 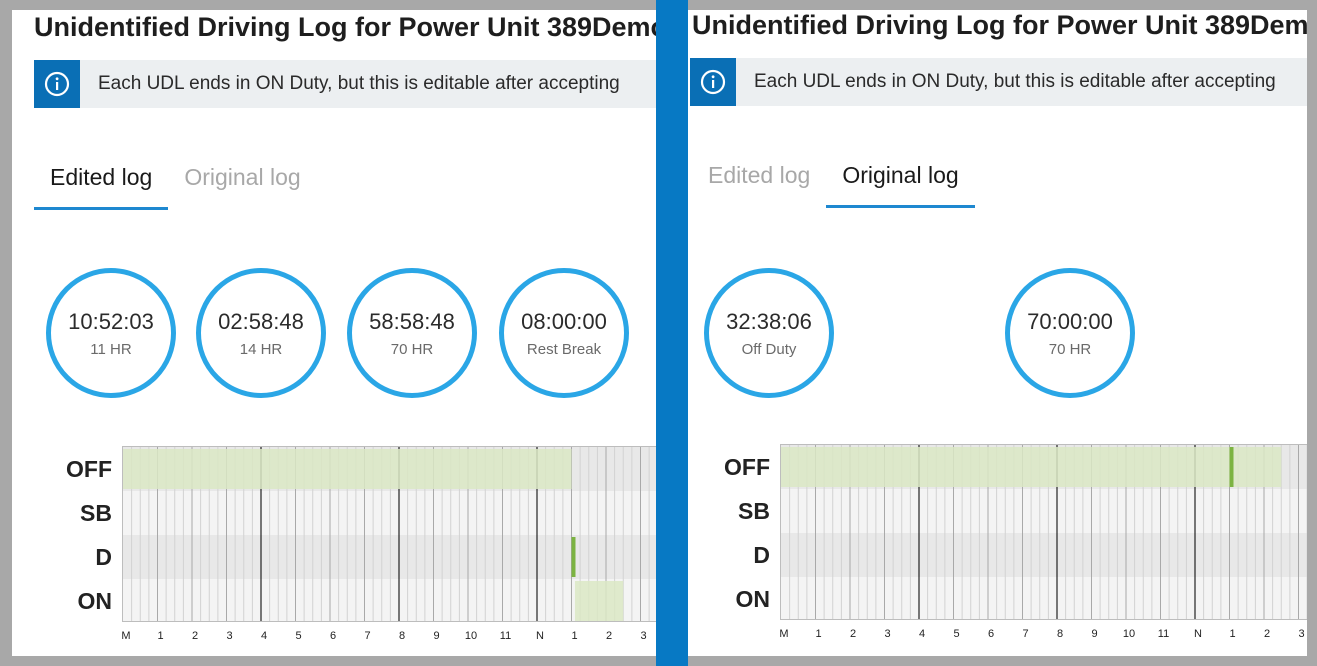 I want to click on gauge-14-hr: 02:58:48 14 HR, so click(x=261, y=333).